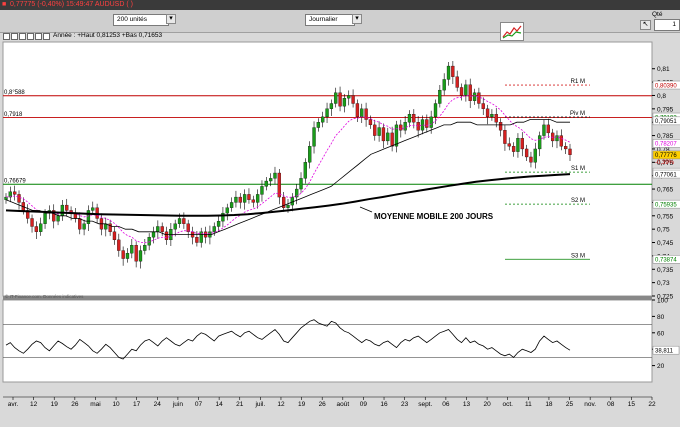 The height and width of the screenshot is (427, 680). Describe the element at coordinates (14, 36) in the screenshot. I see `indicator-icon` at that location.